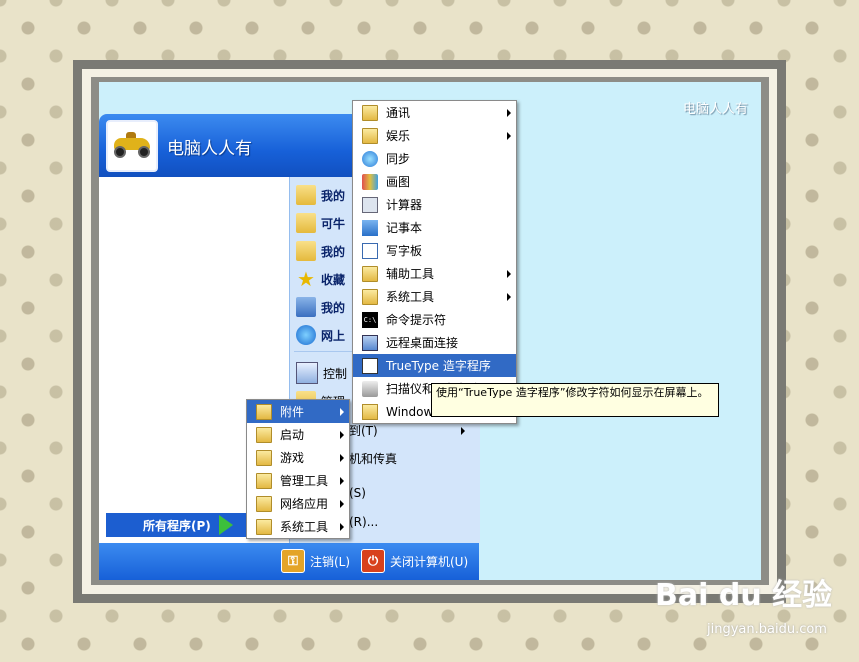 This screenshot has width=859, height=662. I want to click on shutdown-button: ⏻ 关闭计算机(U), so click(414, 561).